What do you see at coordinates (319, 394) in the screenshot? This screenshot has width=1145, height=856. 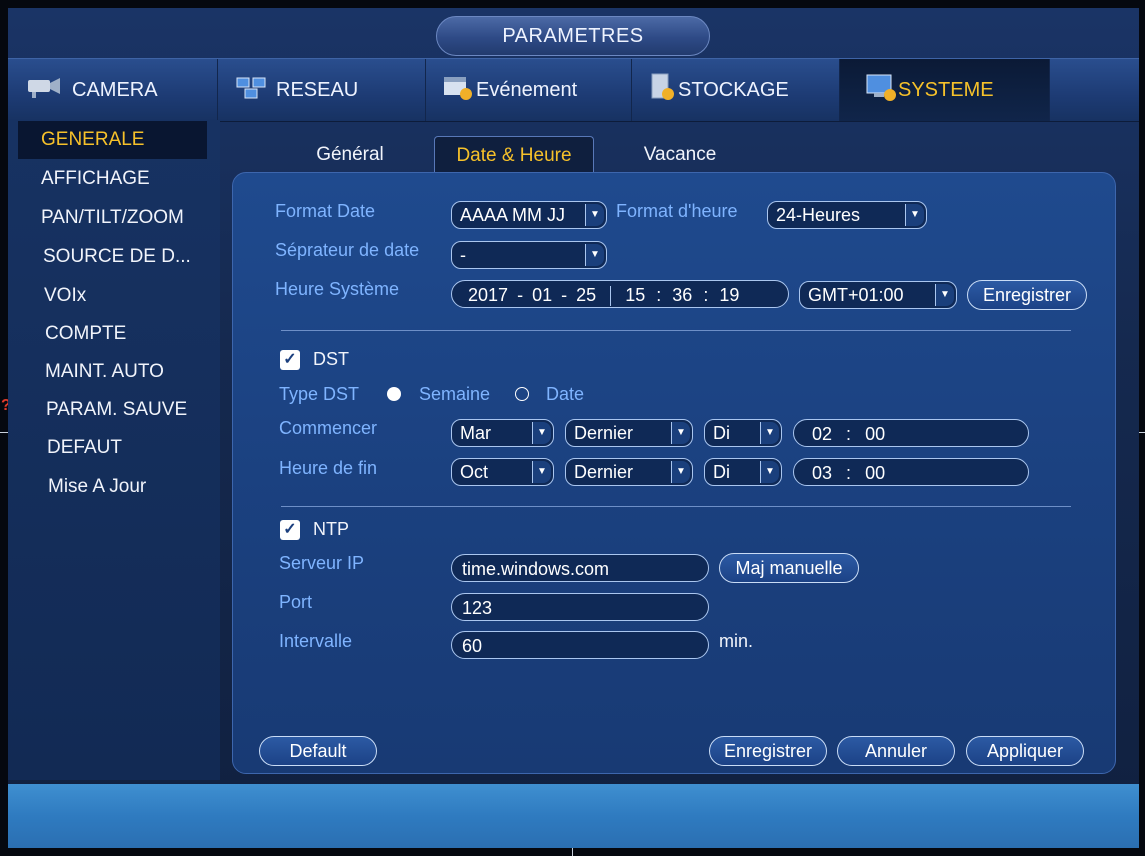 I see `type-dst-label: Type DST` at bounding box center [319, 394].